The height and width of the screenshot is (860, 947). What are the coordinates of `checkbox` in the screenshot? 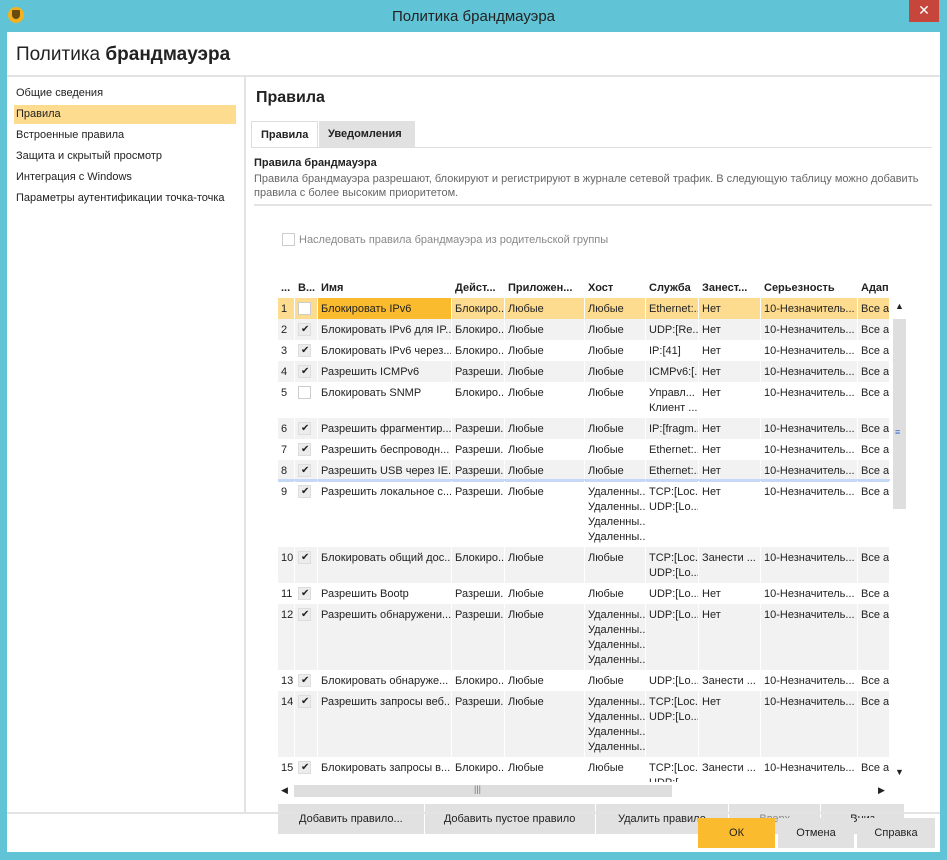 It's located at (288, 239).